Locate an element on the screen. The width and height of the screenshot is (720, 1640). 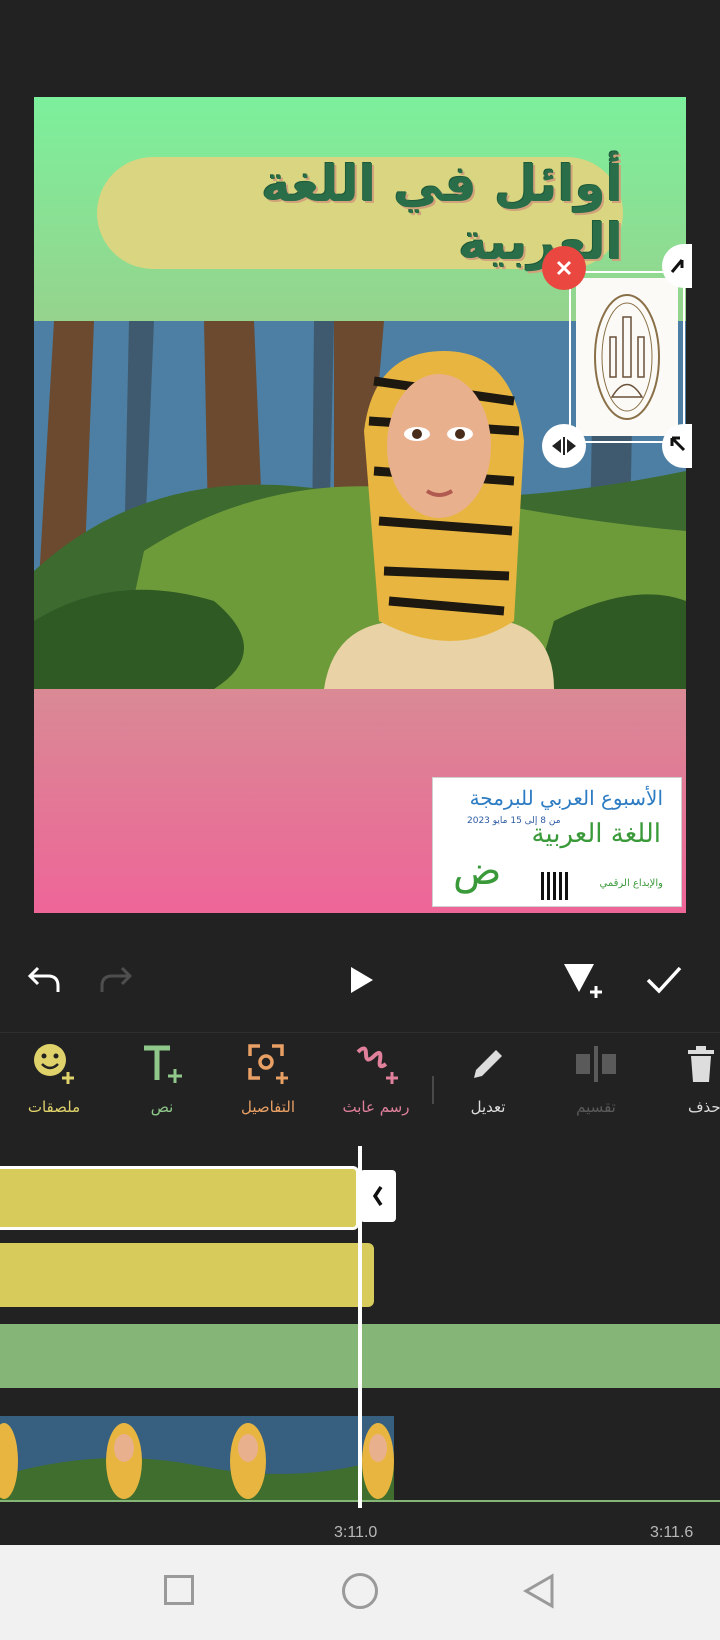
back-triangle-icon is located at coordinates (538, 1591).